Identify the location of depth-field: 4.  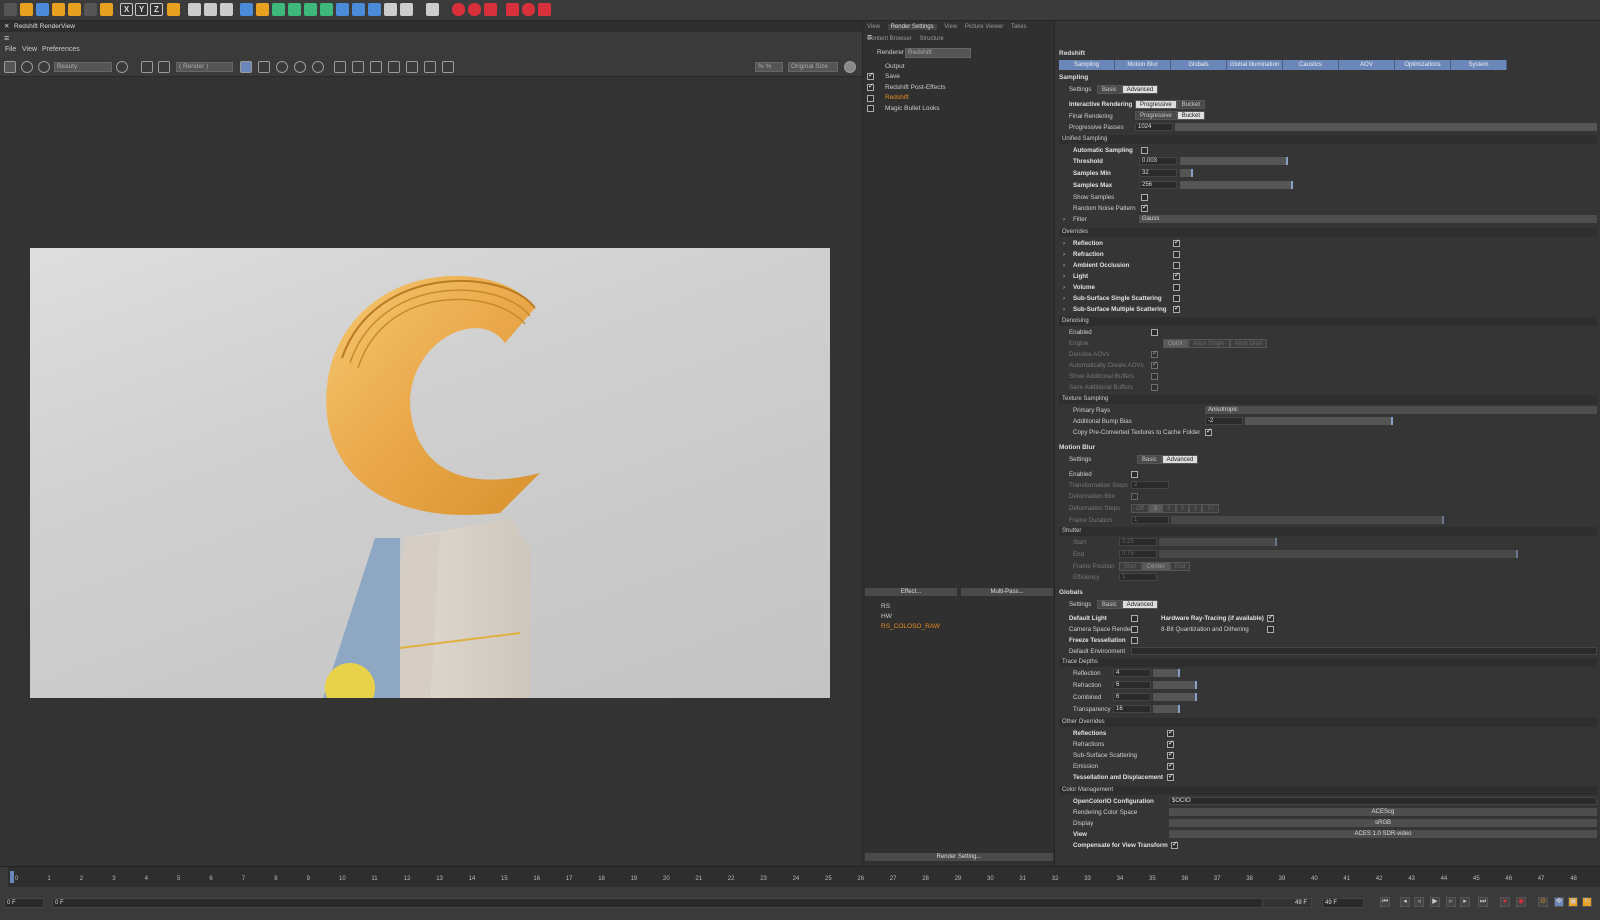
(1132, 673).